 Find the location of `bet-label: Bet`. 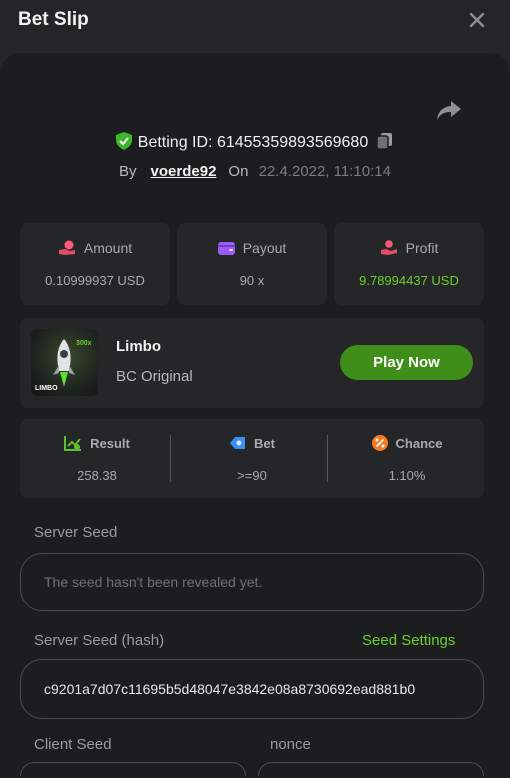

bet-label: Bet is located at coordinates (264, 443).